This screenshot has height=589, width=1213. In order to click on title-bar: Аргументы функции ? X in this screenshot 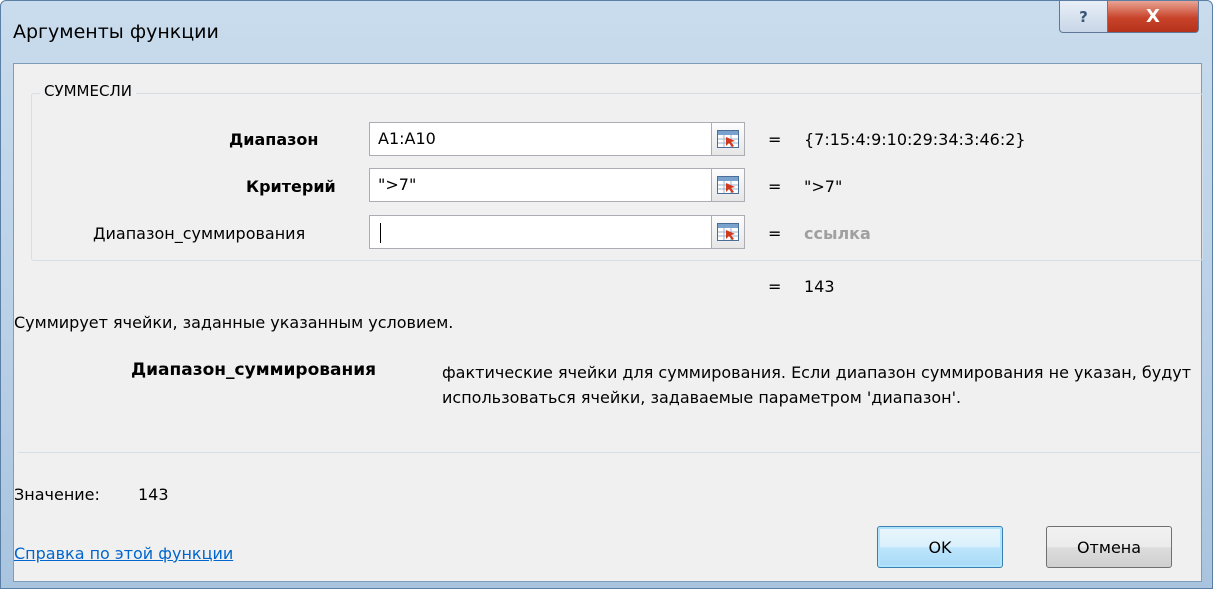, I will do `click(606, 32)`.